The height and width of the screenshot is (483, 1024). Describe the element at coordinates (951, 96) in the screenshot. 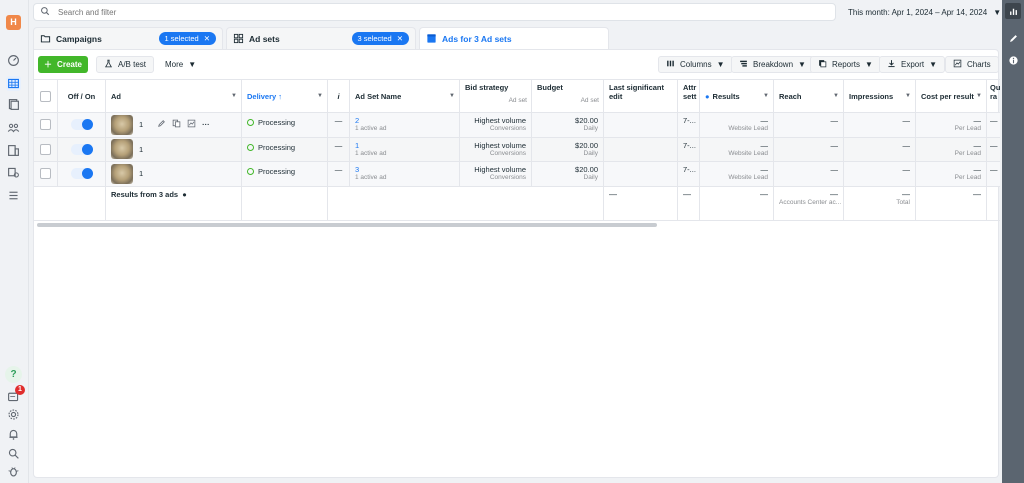

I see `column-cost-per-result: Cost per result ▼` at that location.